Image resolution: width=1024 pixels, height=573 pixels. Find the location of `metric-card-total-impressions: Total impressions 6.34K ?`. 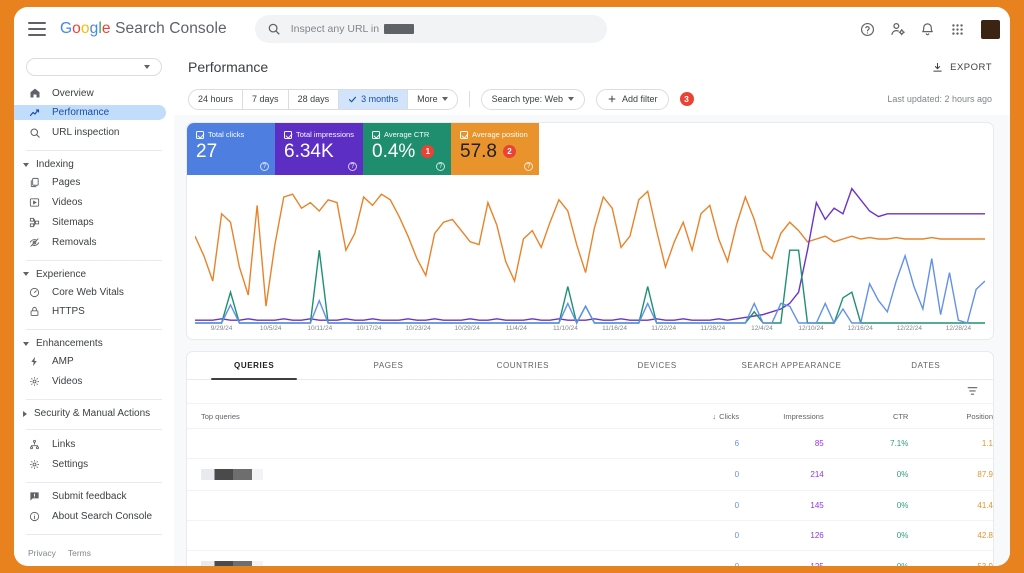

metric-card-total-impressions: Total impressions 6.34K ? is located at coordinates (319, 149).